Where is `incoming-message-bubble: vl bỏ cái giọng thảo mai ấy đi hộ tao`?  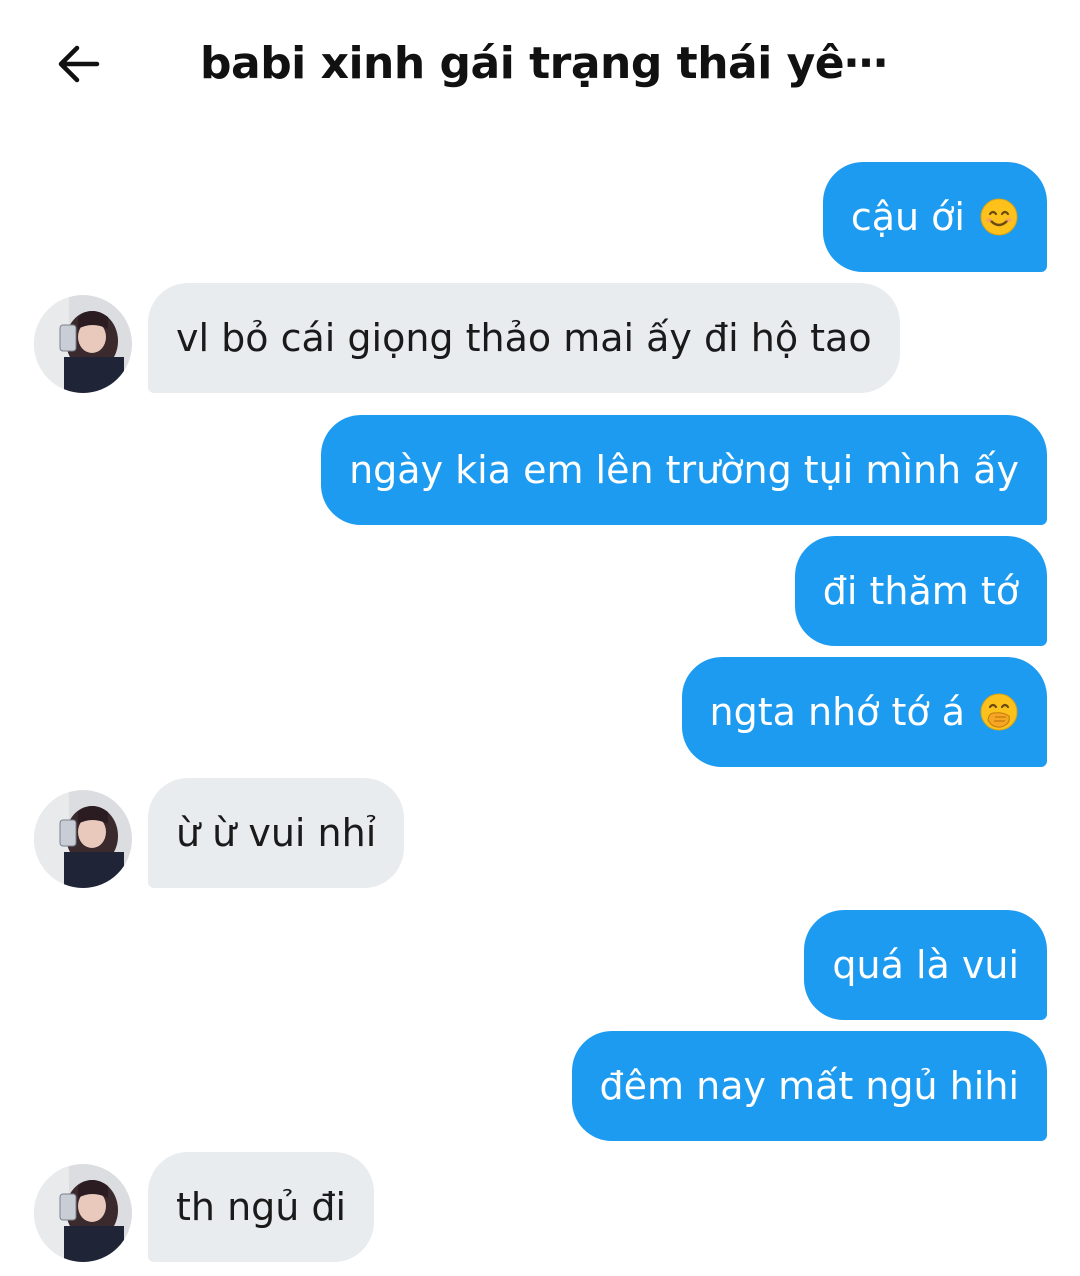
incoming-message-bubble: vl bỏ cái giọng thảo mai ấy đi hộ tao is located at coordinates (524, 338).